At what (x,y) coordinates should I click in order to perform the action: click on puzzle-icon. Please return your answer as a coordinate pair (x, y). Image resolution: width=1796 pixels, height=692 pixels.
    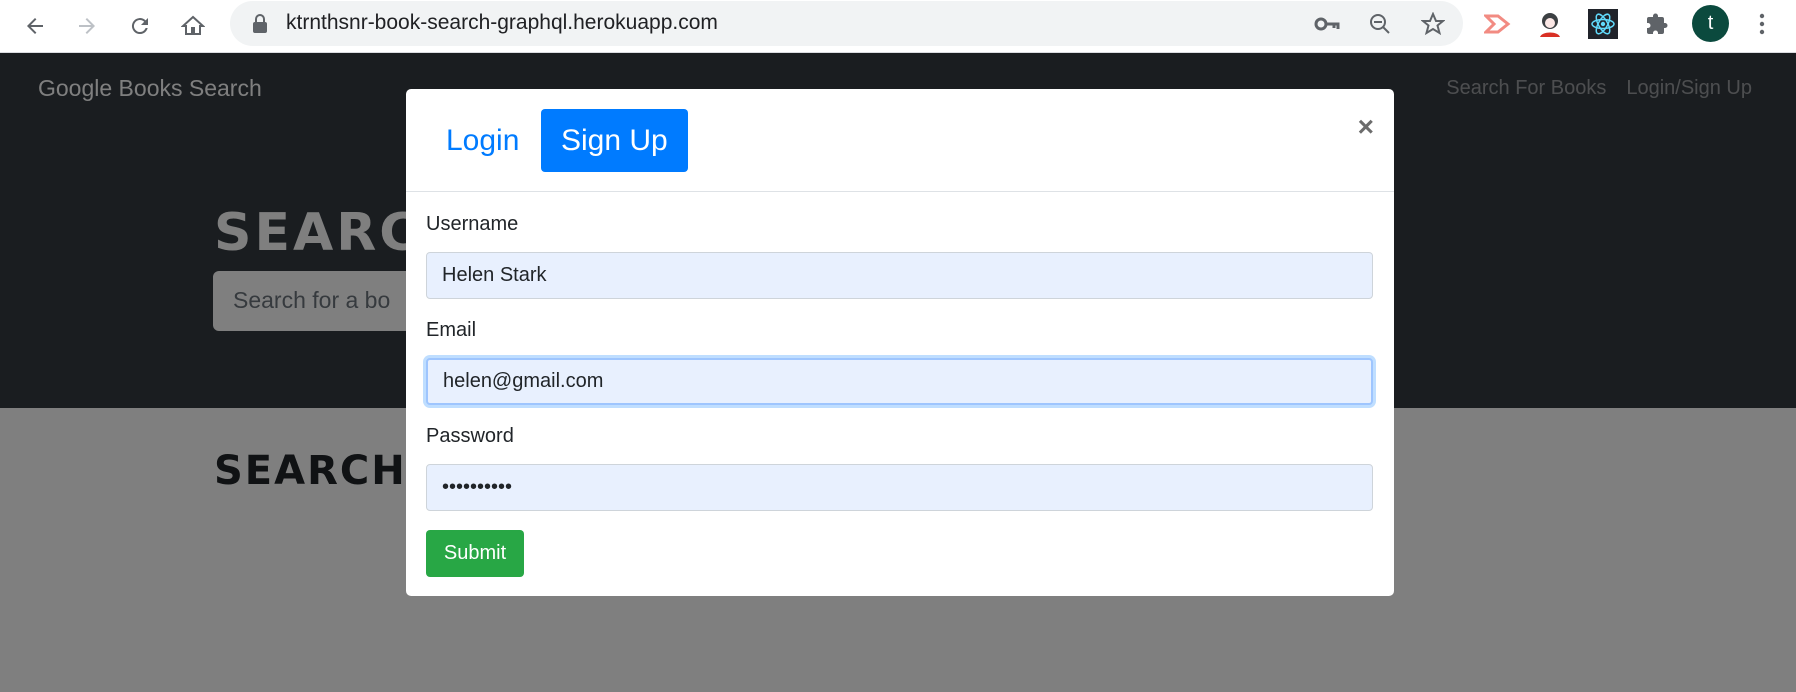
    Looking at the image, I should click on (1657, 24).